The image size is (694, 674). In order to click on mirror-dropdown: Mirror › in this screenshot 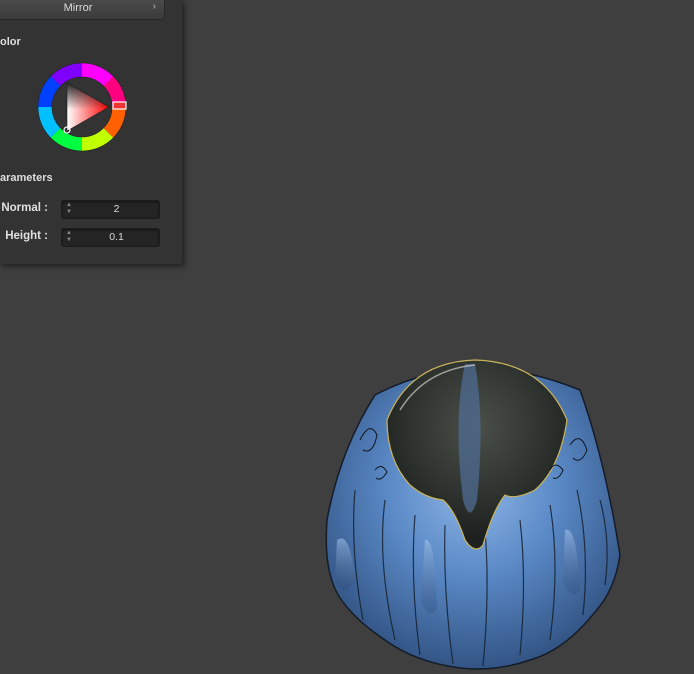, I will do `click(82, 10)`.